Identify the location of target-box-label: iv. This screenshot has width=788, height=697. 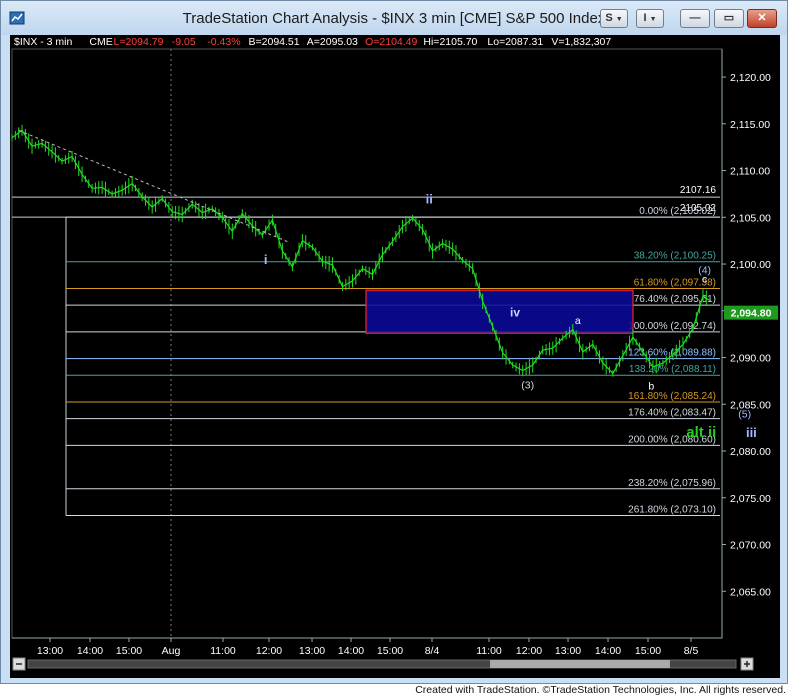
(515, 313).